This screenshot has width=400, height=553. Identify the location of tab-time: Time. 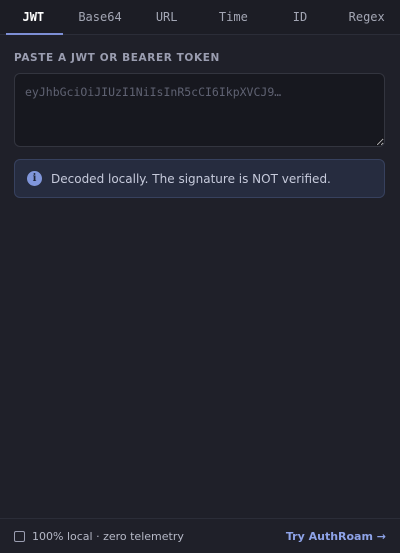
(233, 17).